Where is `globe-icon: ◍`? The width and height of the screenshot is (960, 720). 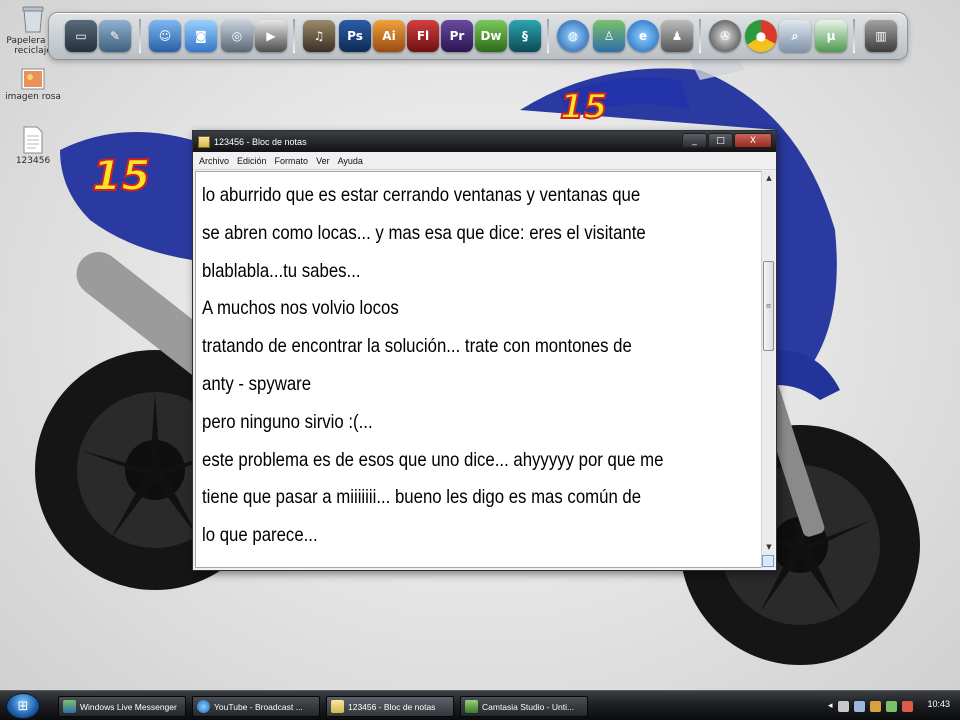 globe-icon: ◍ is located at coordinates (573, 36).